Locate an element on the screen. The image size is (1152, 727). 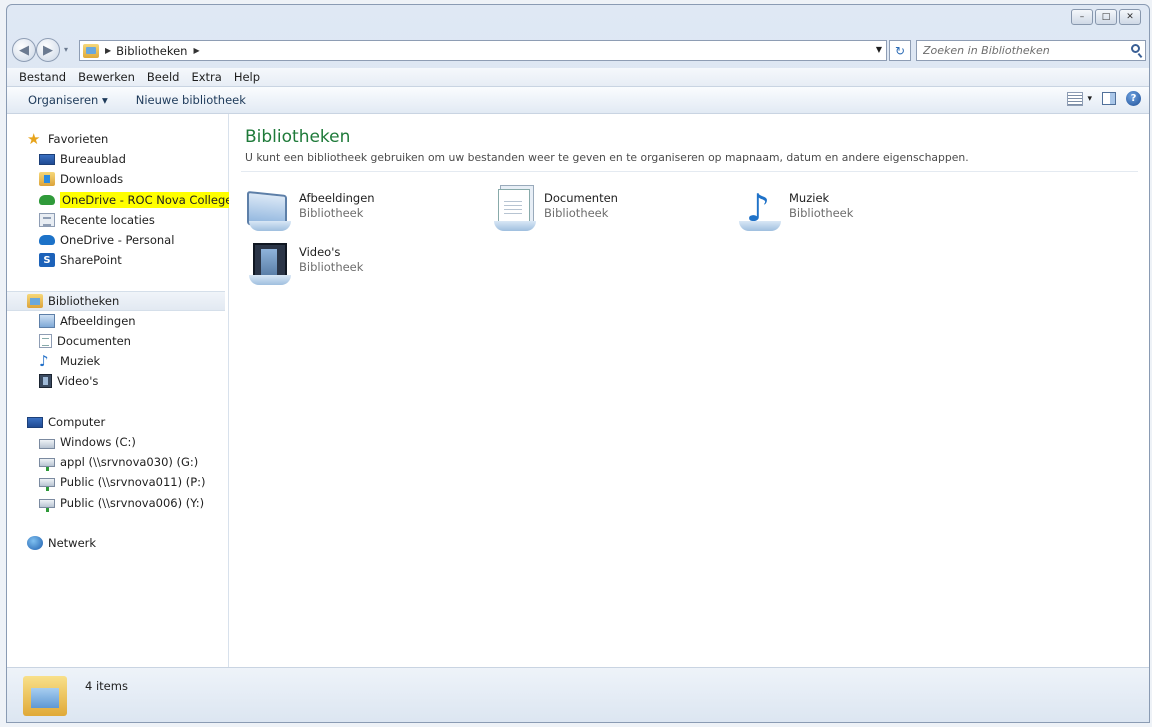
minimize-button: – is located at coordinates (1082, 17).